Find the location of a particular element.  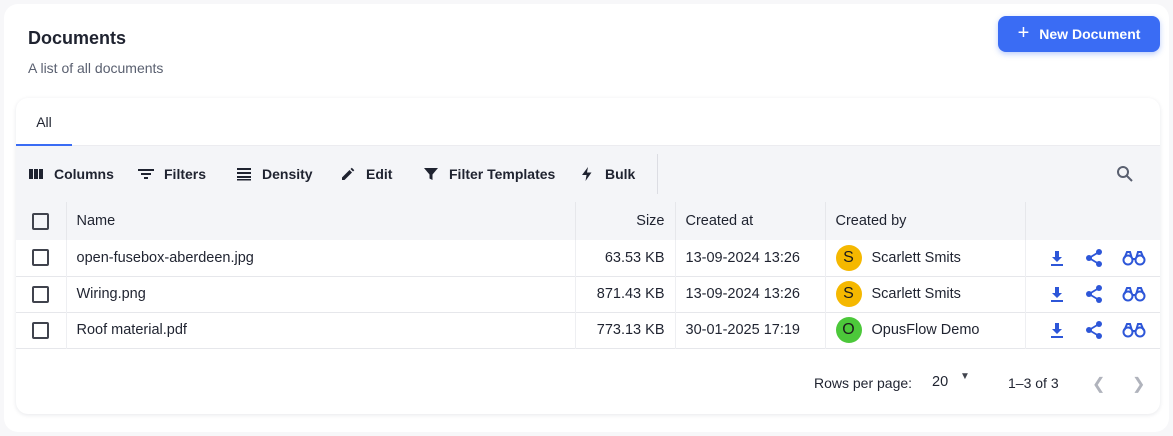

rows-per-page-select: 20 is located at coordinates (940, 382).